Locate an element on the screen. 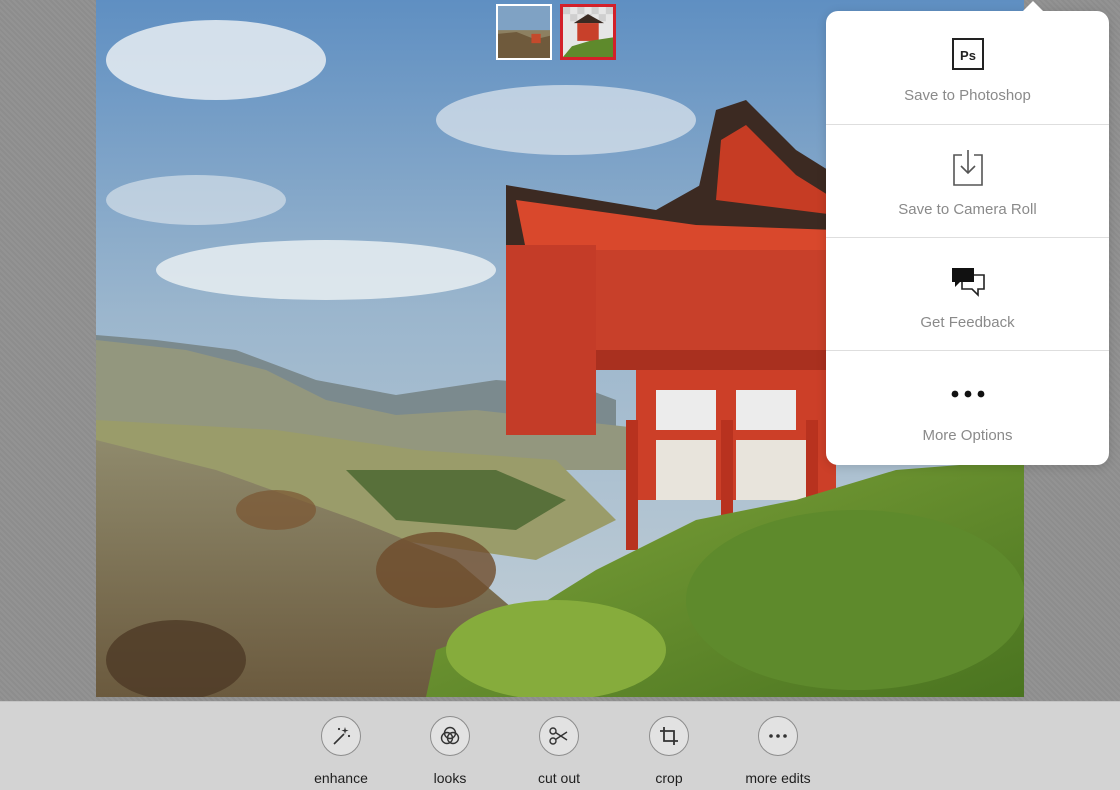 This screenshot has height=790, width=1120. more-edits-label: more edits is located at coordinates (778, 778).